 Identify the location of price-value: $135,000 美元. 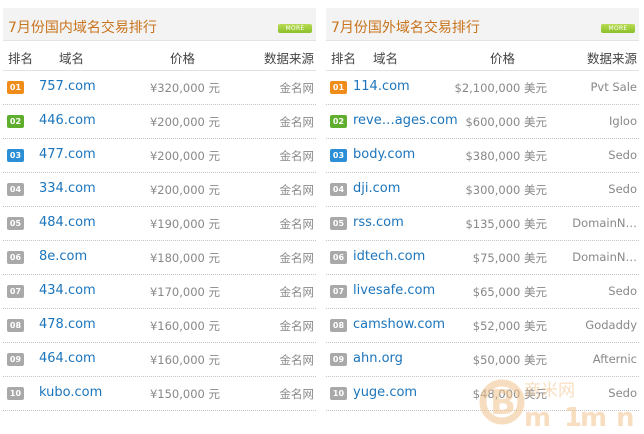
(506, 224).